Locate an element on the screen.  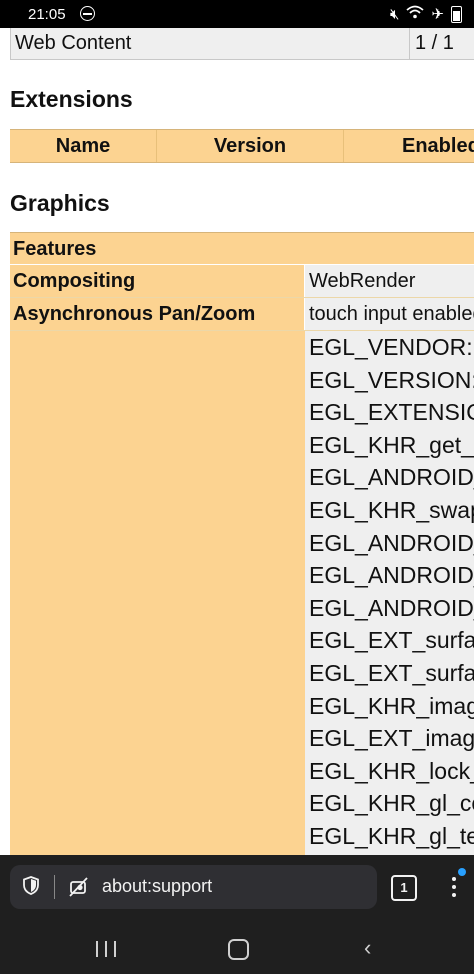
process-table-row: Web Content 1 / 1 is located at coordinates (242, 44).